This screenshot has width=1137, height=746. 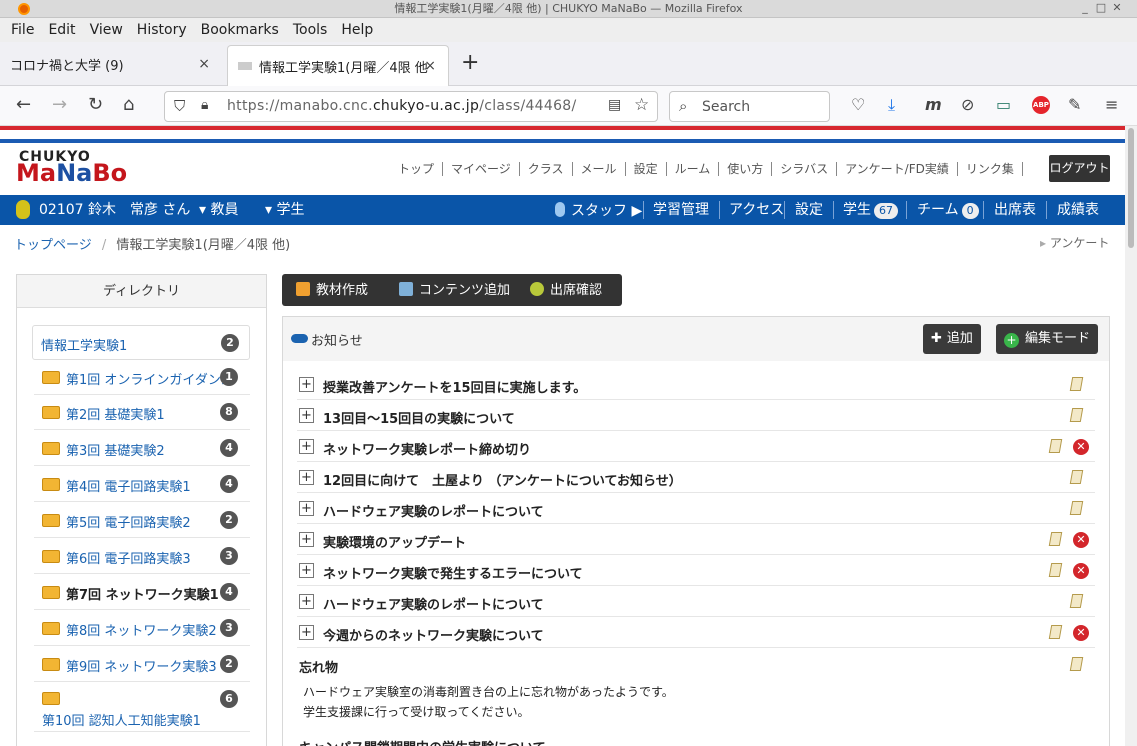 What do you see at coordinates (952, 339) in the screenshot?
I see `add-button: ✚ 追加` at bounding box center [952, 339].